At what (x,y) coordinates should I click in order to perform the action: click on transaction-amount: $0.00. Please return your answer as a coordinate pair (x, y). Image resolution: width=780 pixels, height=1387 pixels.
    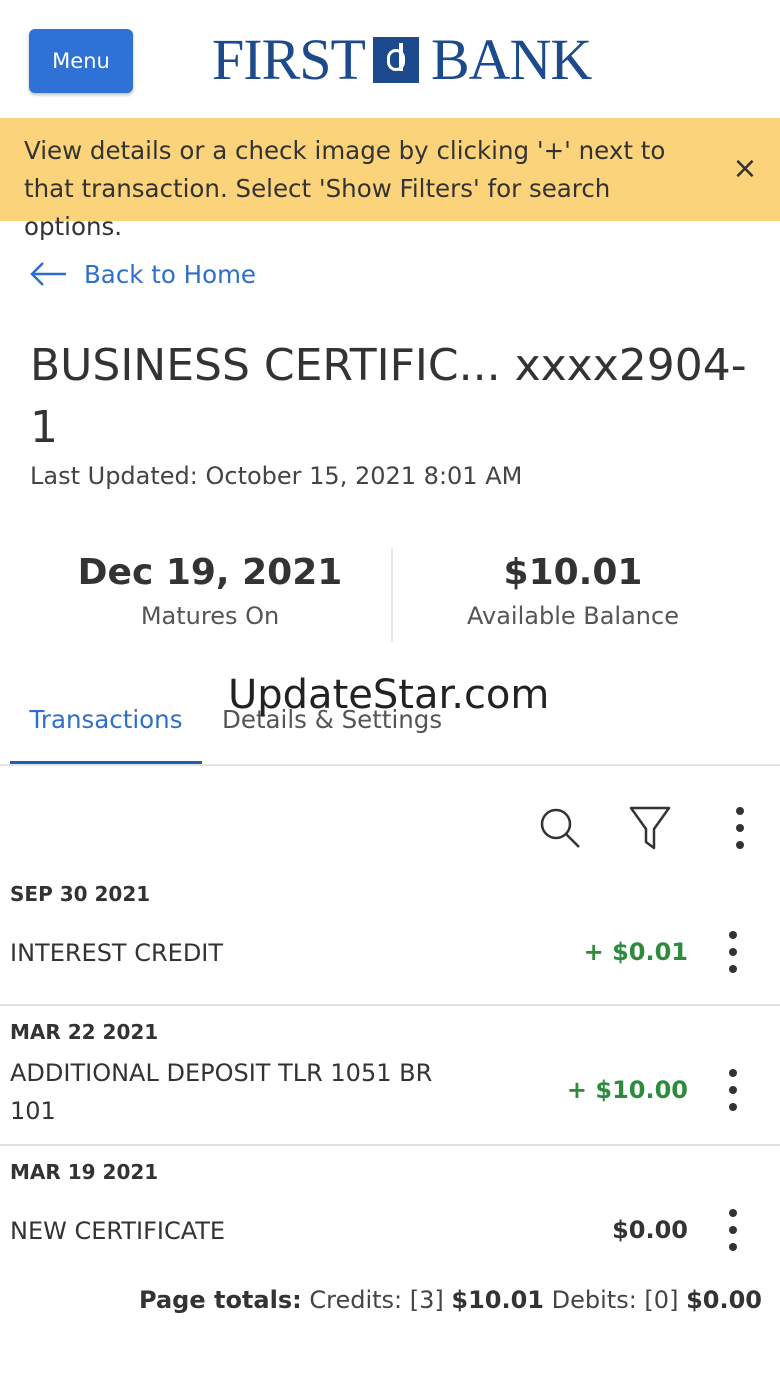
    Looking at the image, I should click on (650, 1230).